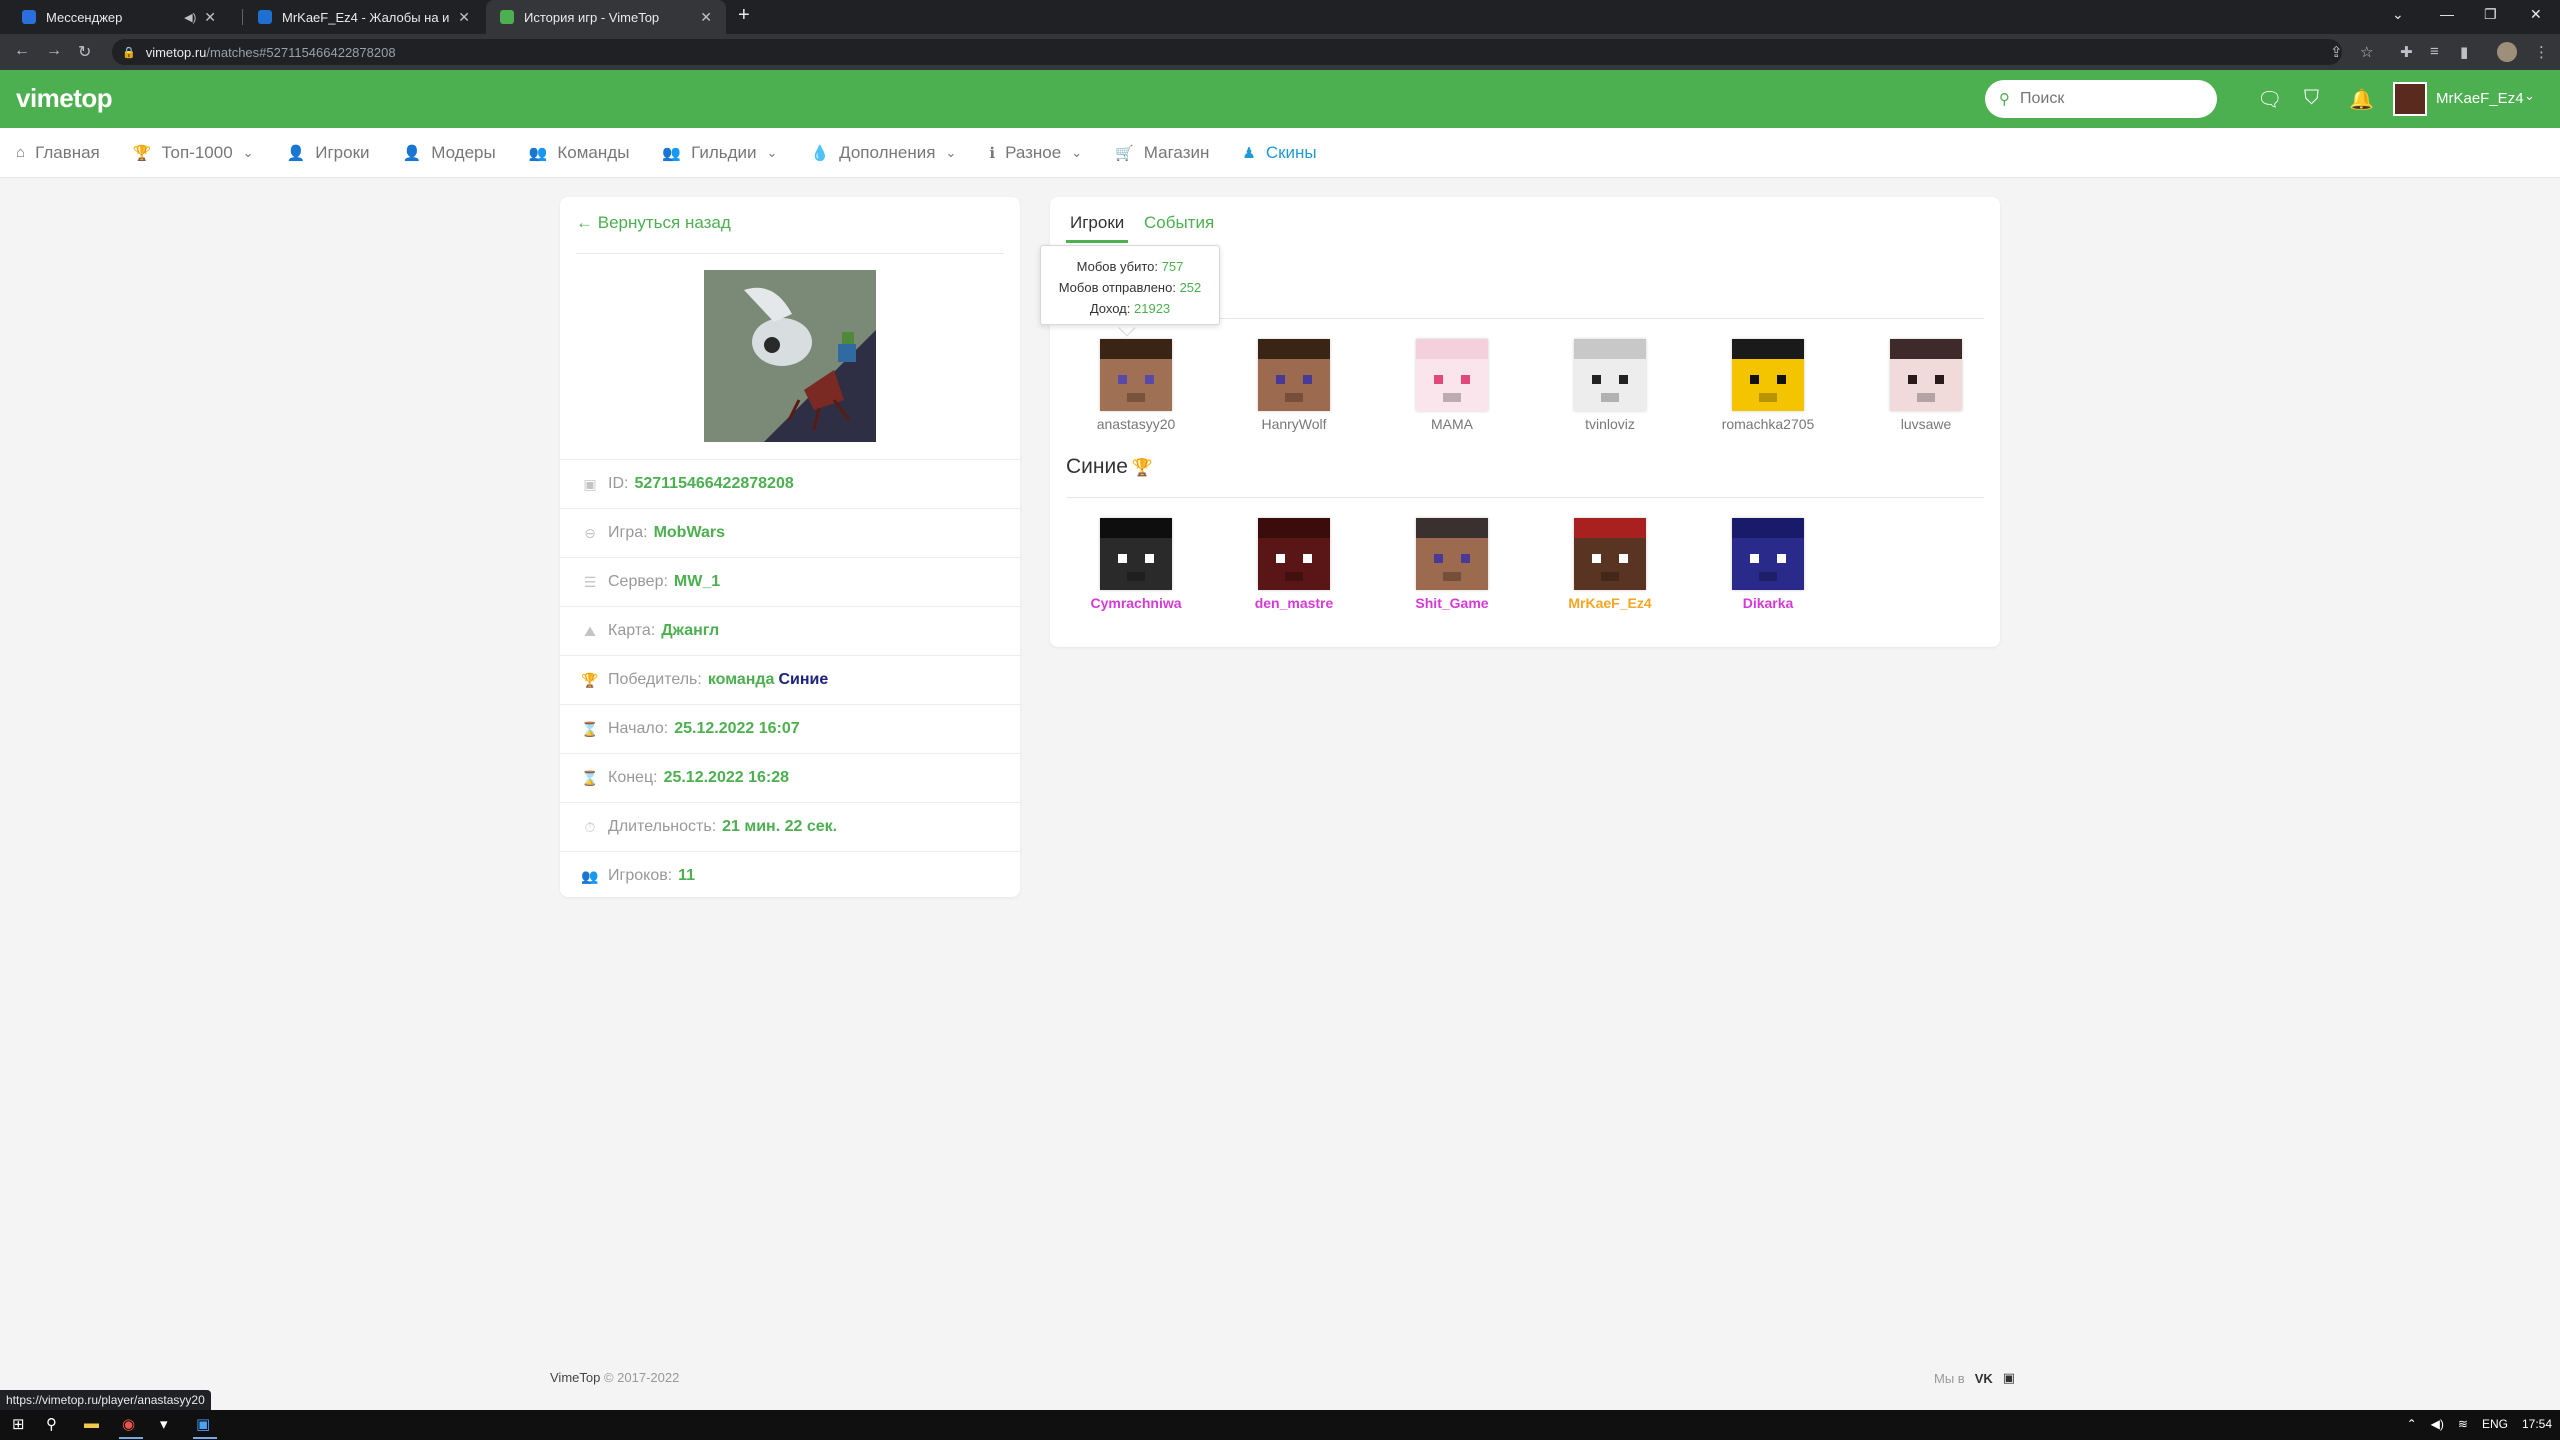 The width and height of the screenshot is (2560, 1440). What do you see at coordinates (449, 153) in the screenshot?
I see `nav-item-moderators: 👤 Модеры` at bounding box center [449, 153].